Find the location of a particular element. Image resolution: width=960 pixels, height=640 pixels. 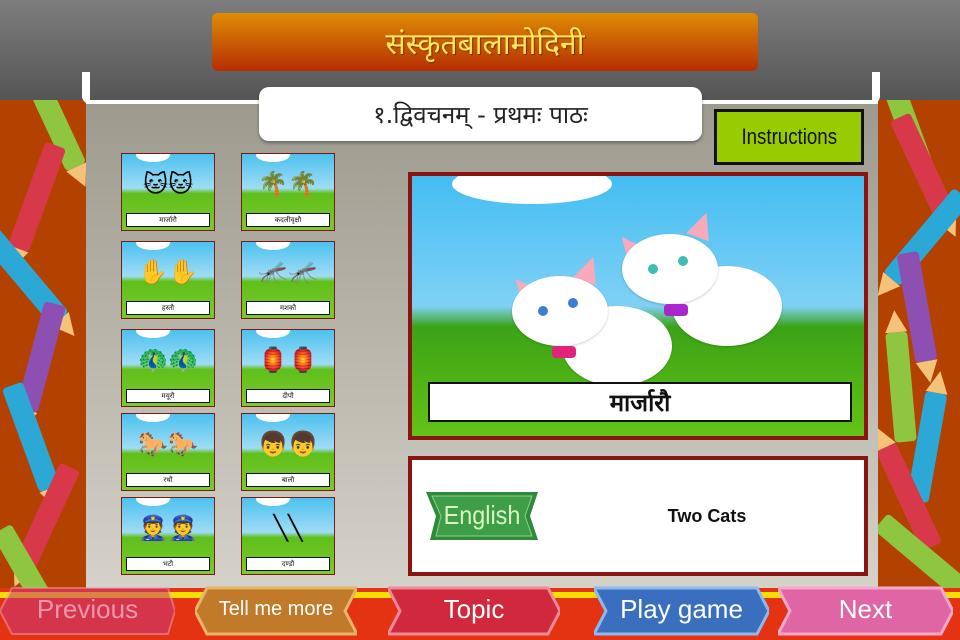

next-label: Next is located at coordinates (865, 609).